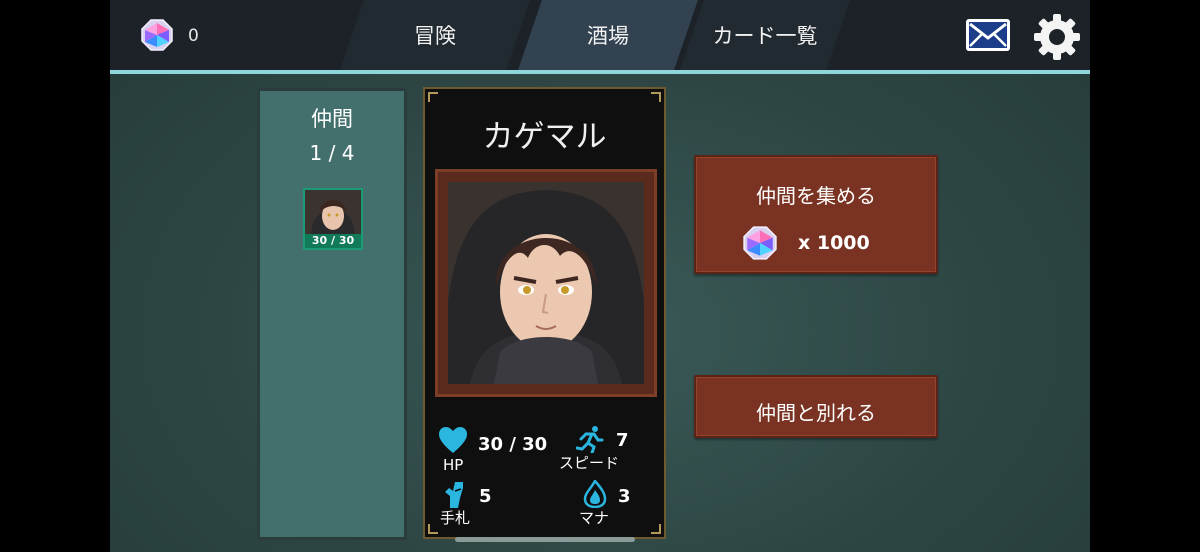  I want to click on party-member-slot: 30 / 30, so click(333, 219).